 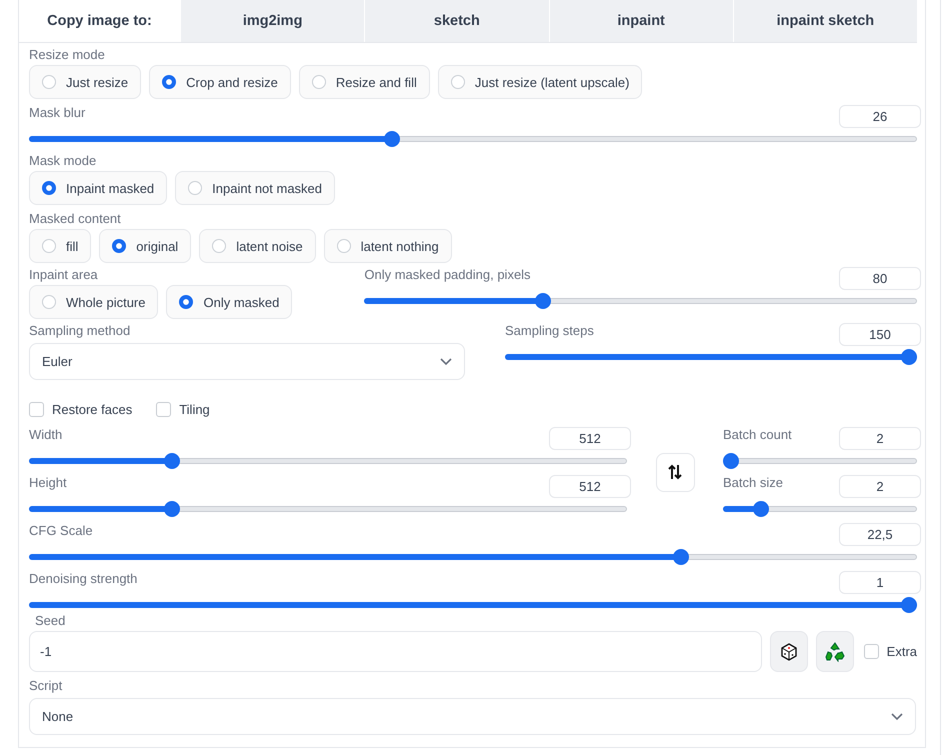 I want to click on field-label: Masked content, so click(x=75, y=219).